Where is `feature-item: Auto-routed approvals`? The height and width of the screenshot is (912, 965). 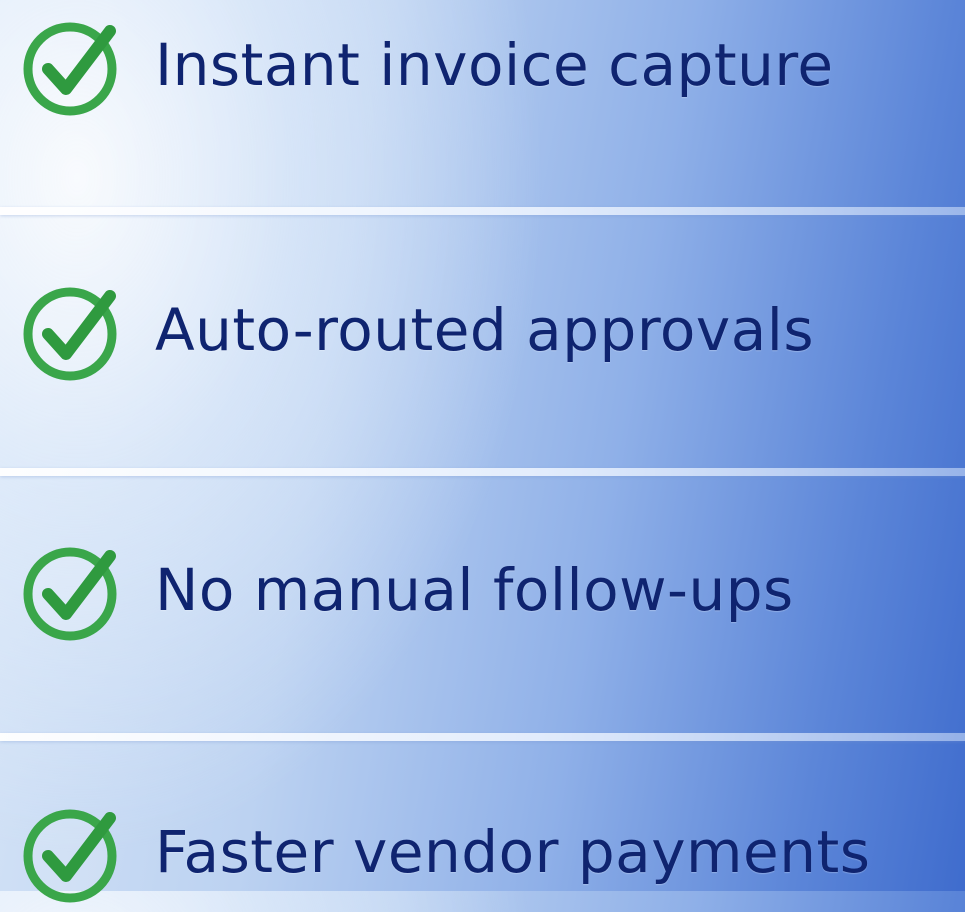
feature-item: Auto-routed approvals is located at coordinates (482, 330).